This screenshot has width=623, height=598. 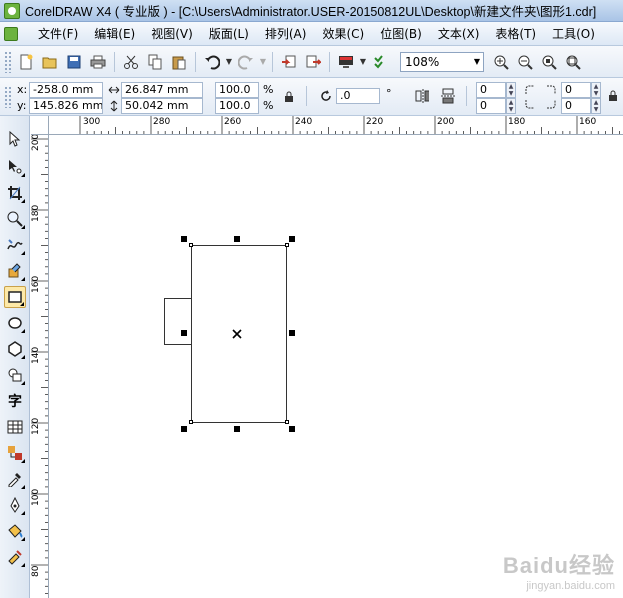 I want to click on chevron-down-icon: ▼, so click(x=477, y=61).